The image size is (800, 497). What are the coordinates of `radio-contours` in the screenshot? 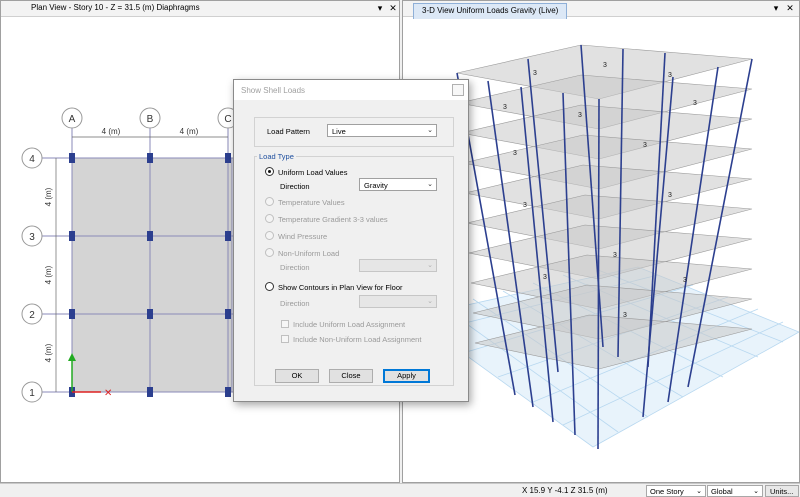 It's located at (269, 286).